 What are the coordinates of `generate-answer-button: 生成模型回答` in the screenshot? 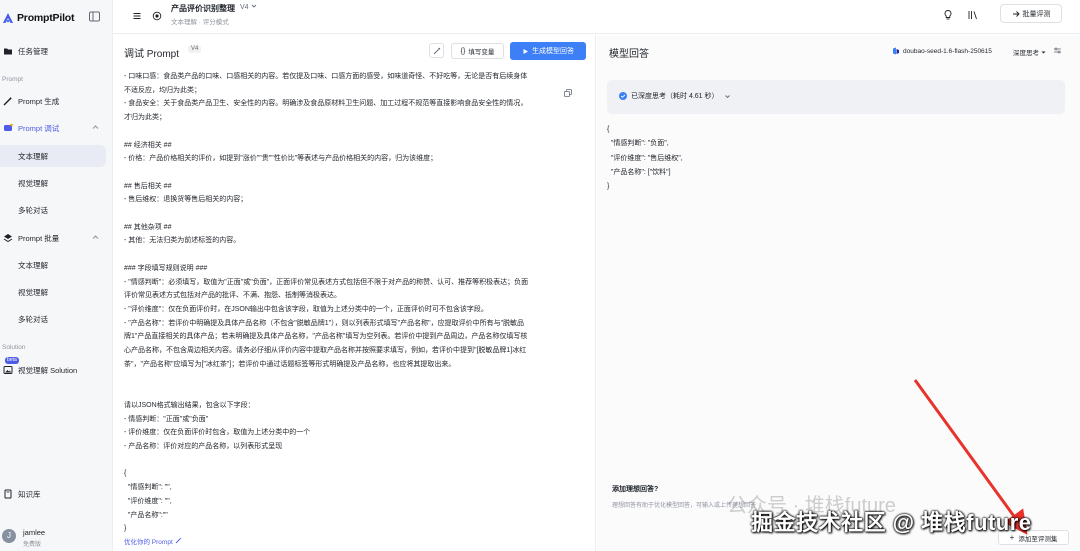 It's located at (548, 51).